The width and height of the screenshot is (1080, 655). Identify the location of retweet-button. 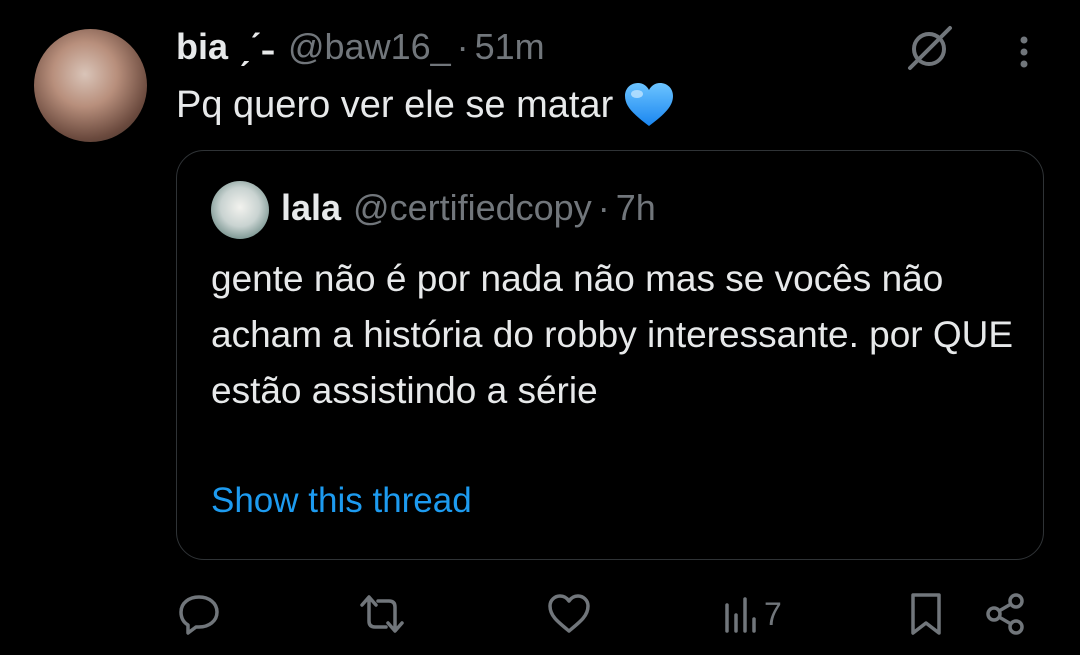
(382, 614).